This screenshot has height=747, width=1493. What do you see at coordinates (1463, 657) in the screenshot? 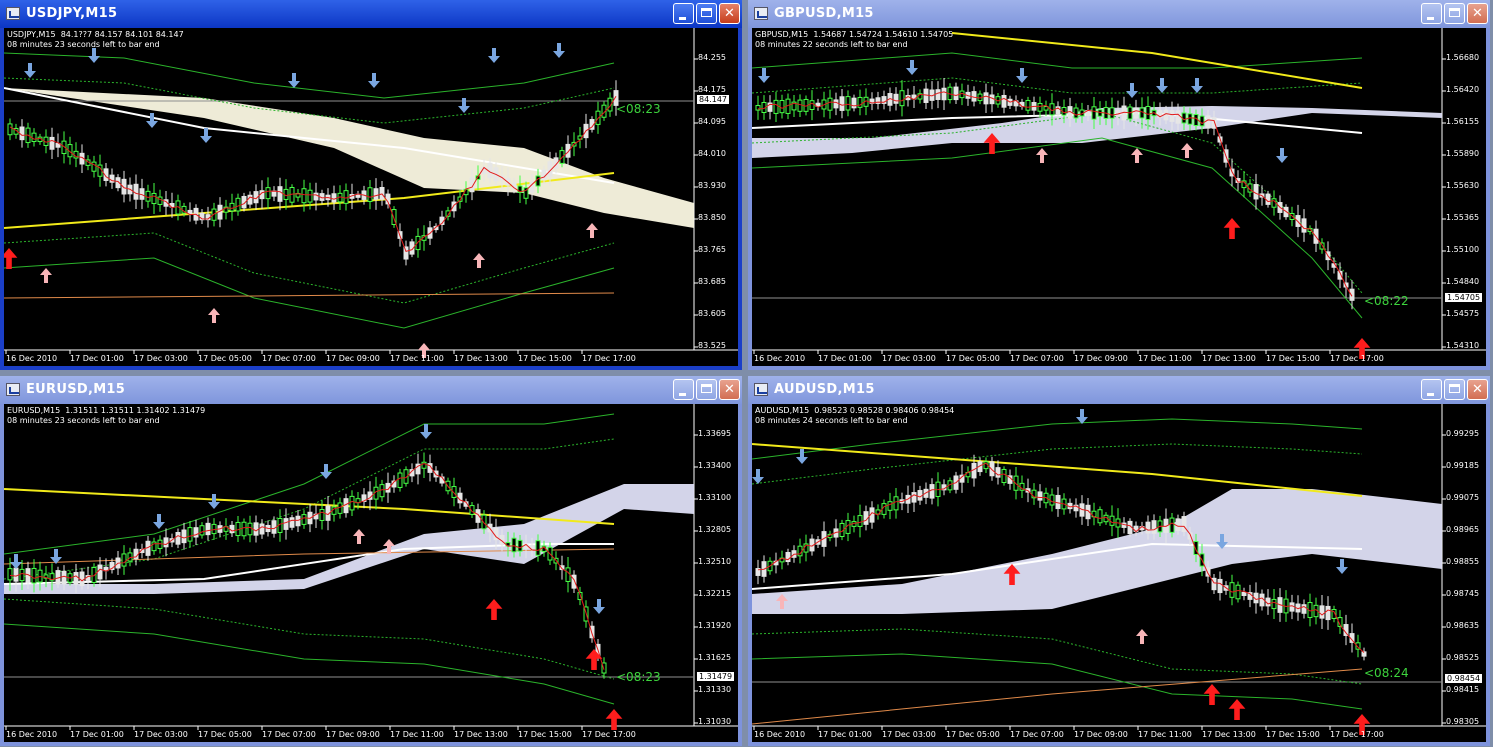
I see `price-label: 0.98525` at bounding box center [1463, 657].